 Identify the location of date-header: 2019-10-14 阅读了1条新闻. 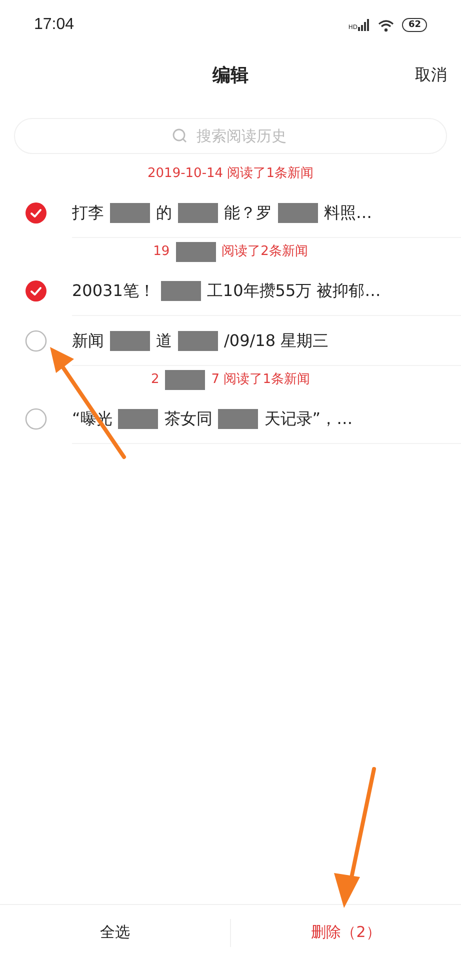
(231, 174).